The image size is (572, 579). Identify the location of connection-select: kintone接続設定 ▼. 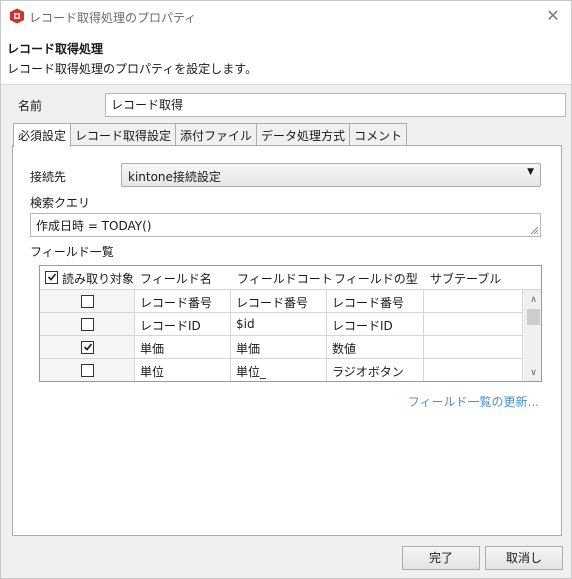
(331, 175).